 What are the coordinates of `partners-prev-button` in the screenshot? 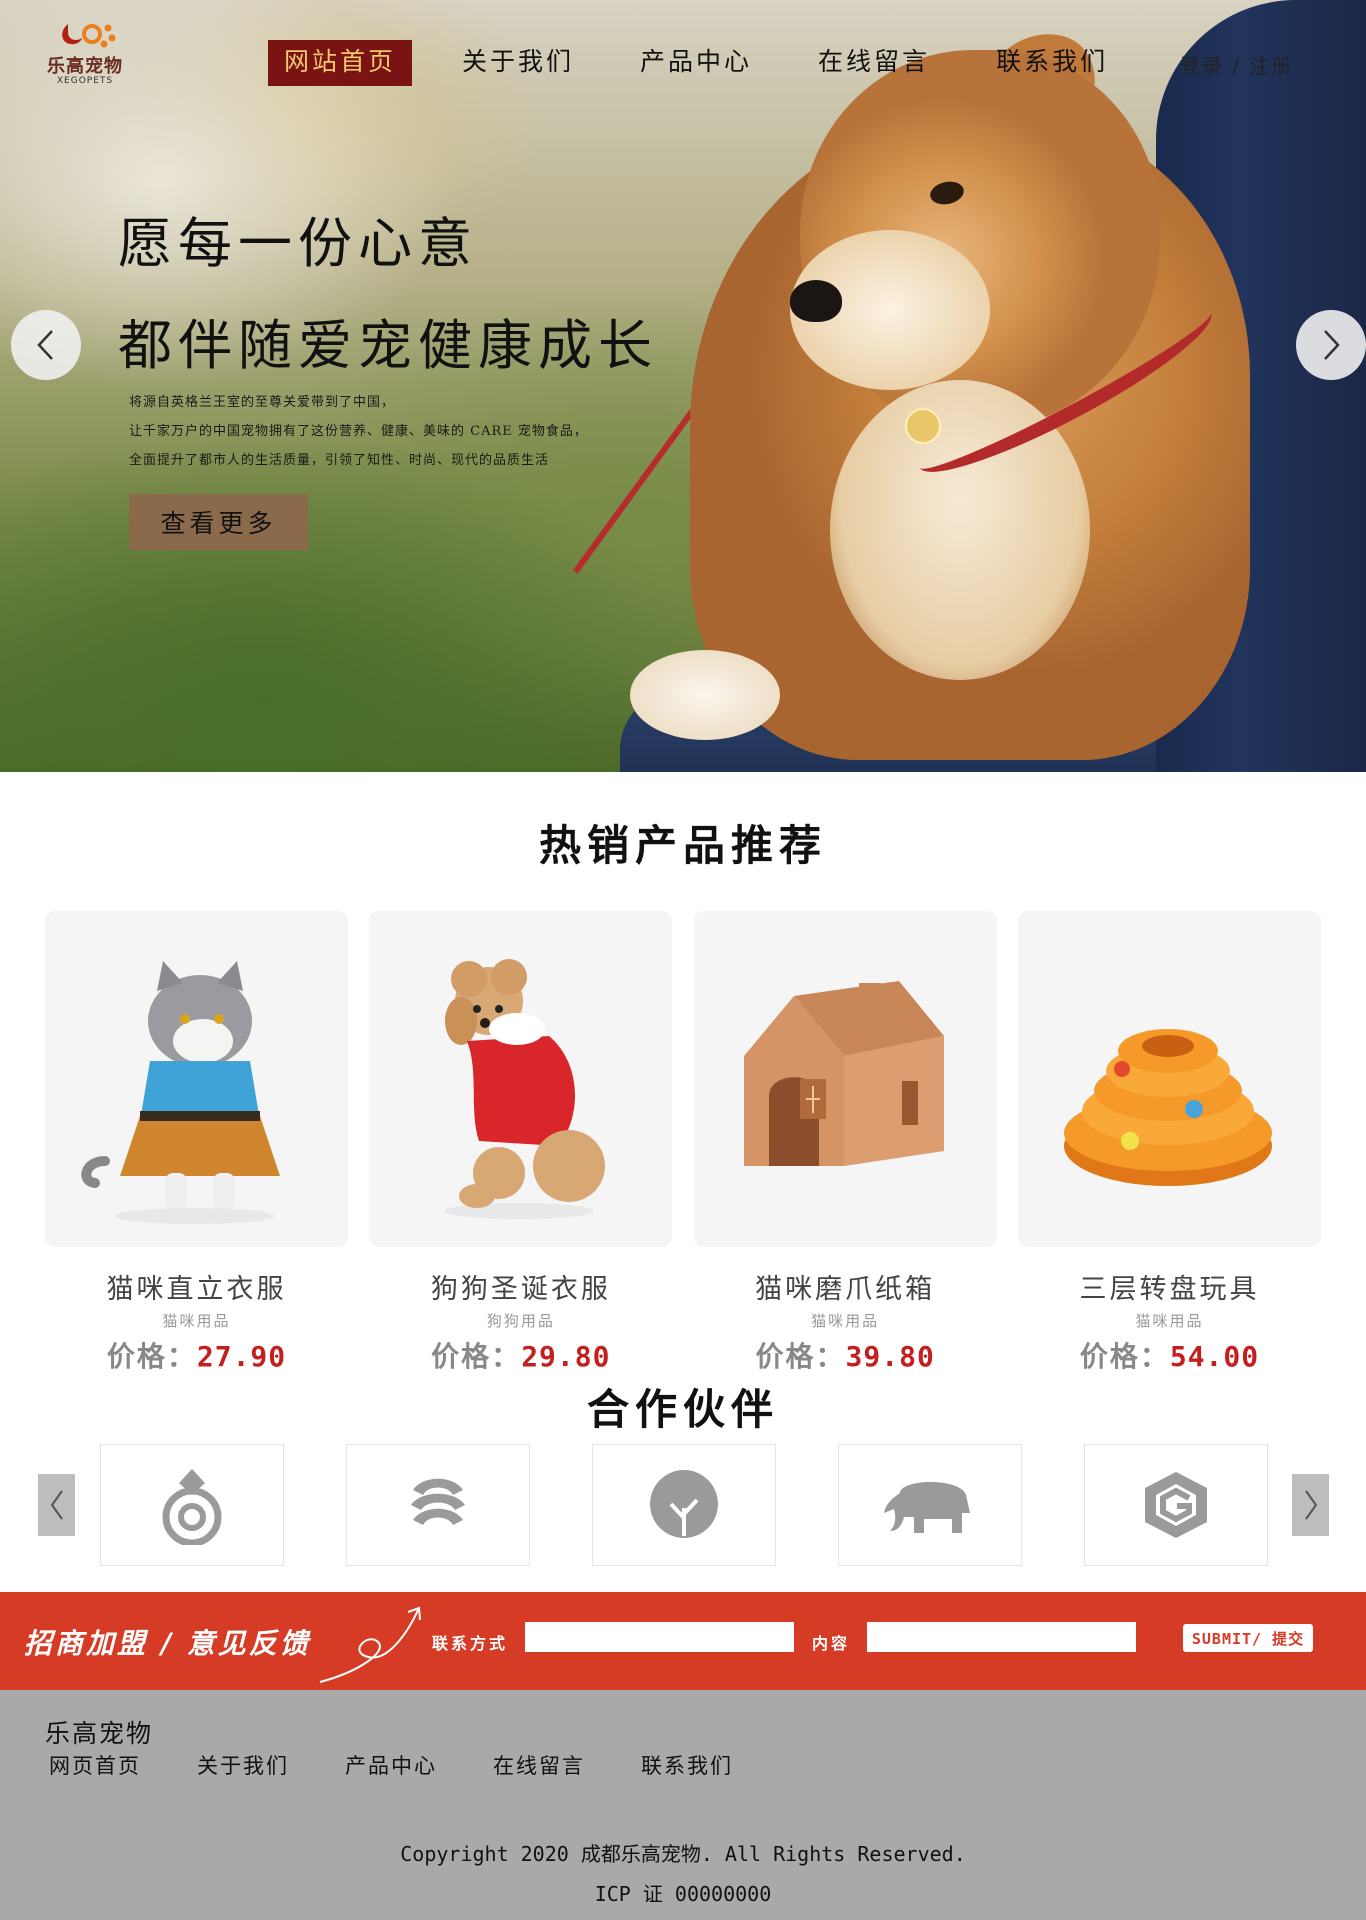 It's located at (56, 1505).